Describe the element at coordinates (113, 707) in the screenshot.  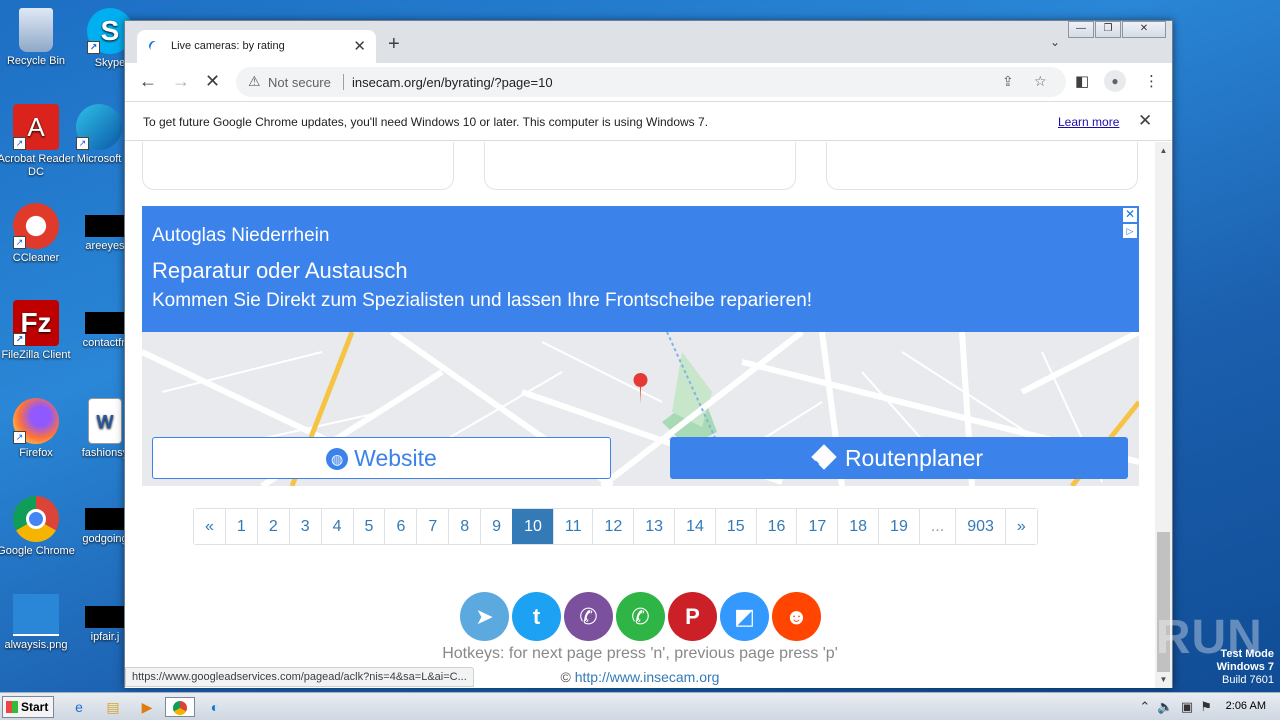
I see `explorer-folder-icon: ▤` at that location.